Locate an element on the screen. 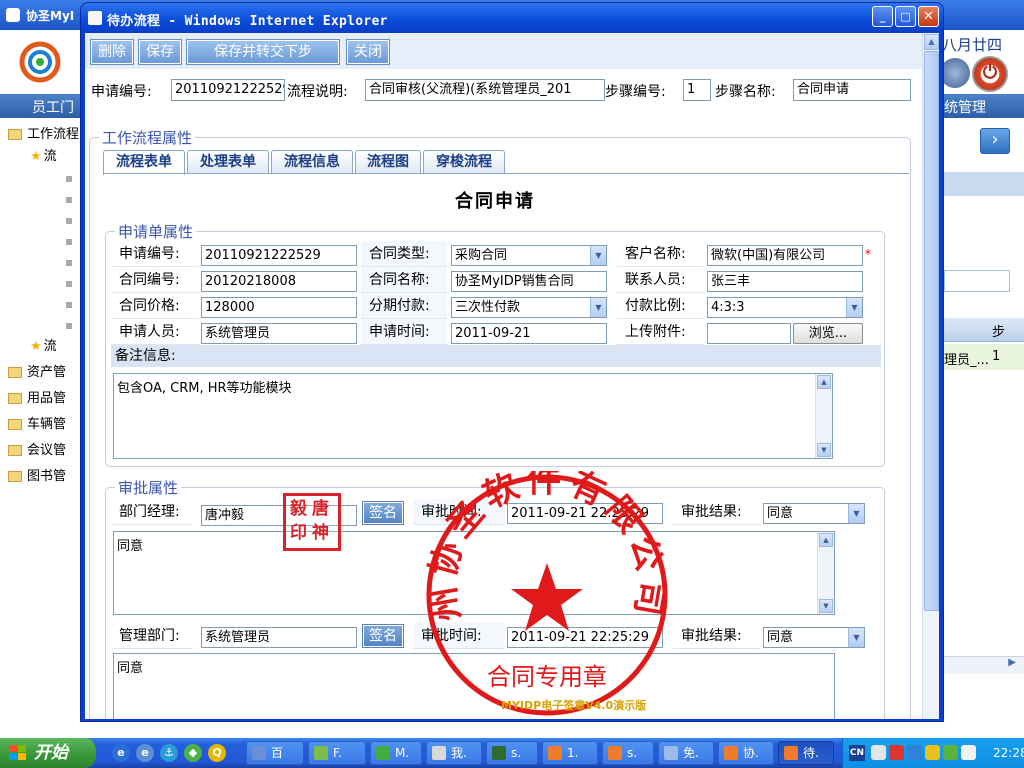 The height and width of the screenshot is (768, 1024). management-dept-label: 管理部门: is located at coordinates (152, 636).